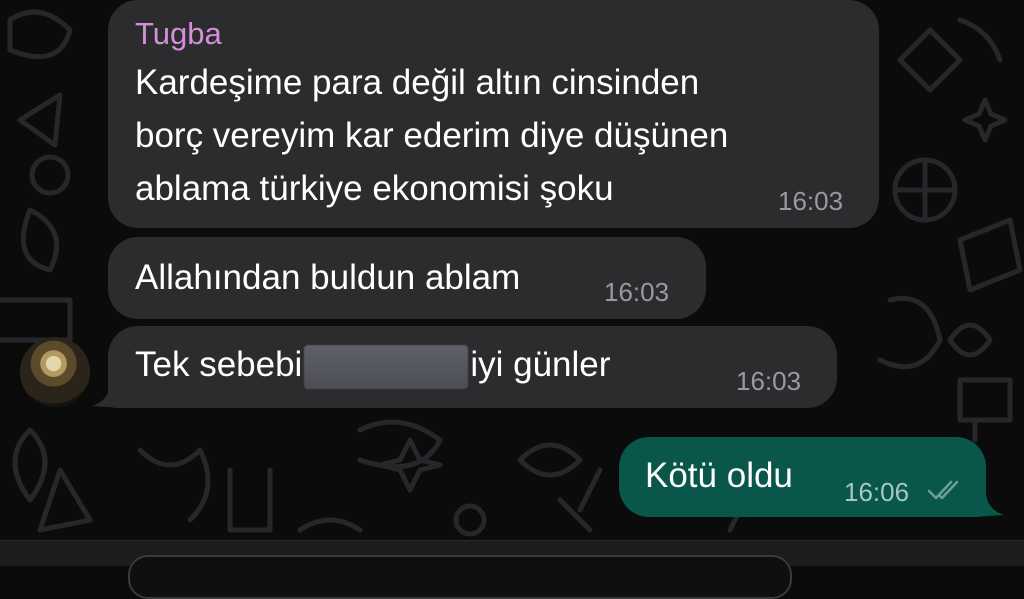 This screenshot has height=599, width=1024. What do you see at coordinates (178, 34) in the screenshot?
I see `sender-name: Tugba` at bounding box center [178, 34].